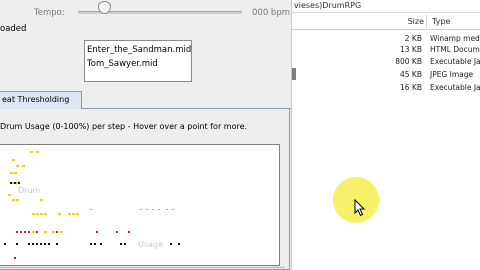  What do you see at coordinates (49, 13) in the screenshot?
I see `tempo-label: Tempo:` at bounding box center [49, 13].